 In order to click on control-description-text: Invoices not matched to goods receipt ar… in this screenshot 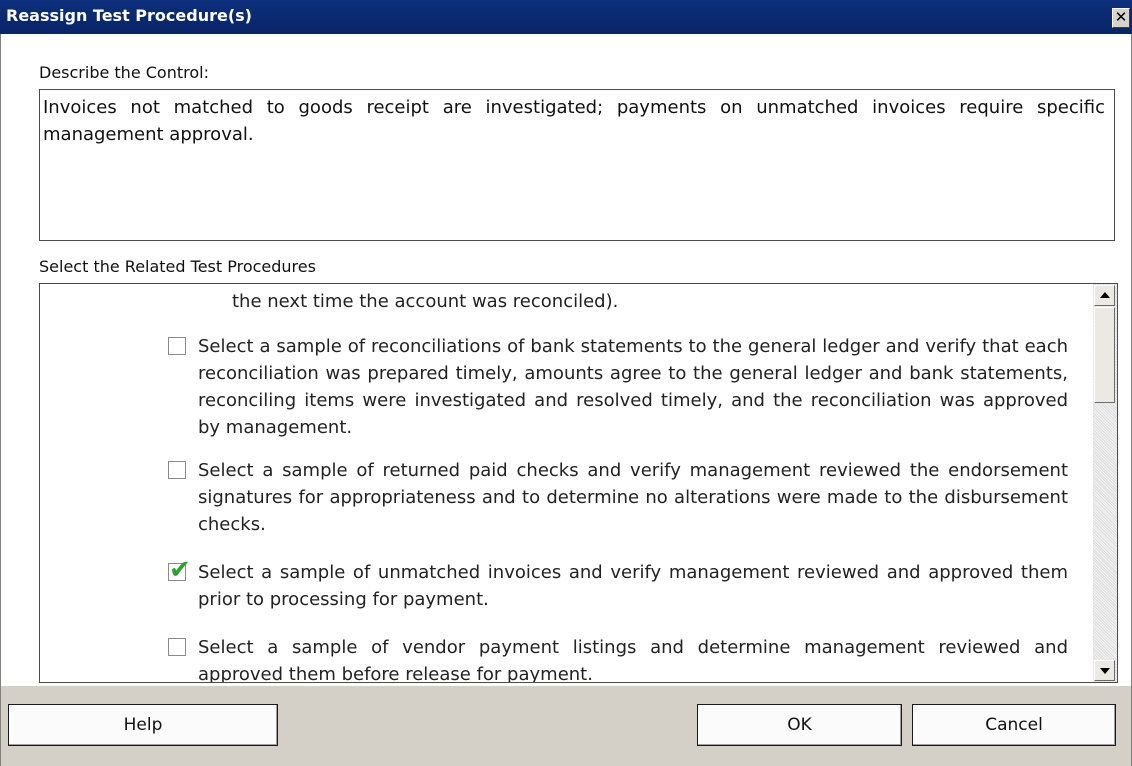, I will do `click(574, 121)`.